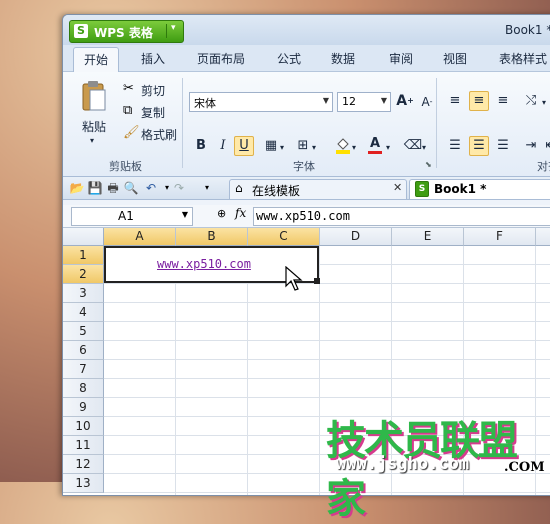 The height and width of the screenshot is (524, 550). Describe the element at coordinates (83, 388) in the screenshot. I see `row-header-8: 8` at that location.